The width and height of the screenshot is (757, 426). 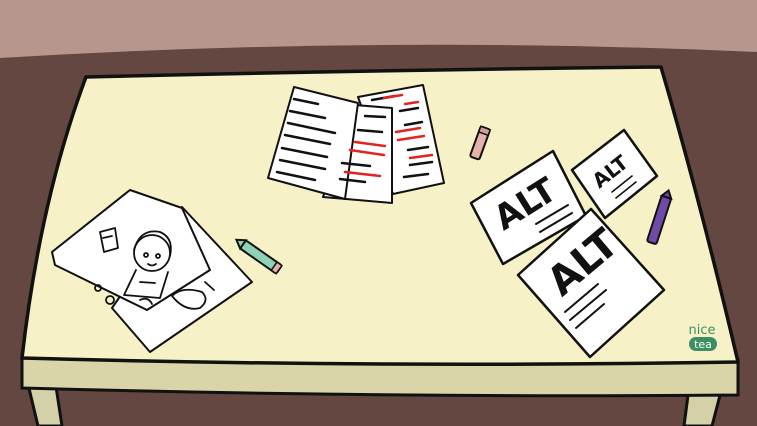 I want to click on logo-line-1: nice, so click(x=702, y=330).